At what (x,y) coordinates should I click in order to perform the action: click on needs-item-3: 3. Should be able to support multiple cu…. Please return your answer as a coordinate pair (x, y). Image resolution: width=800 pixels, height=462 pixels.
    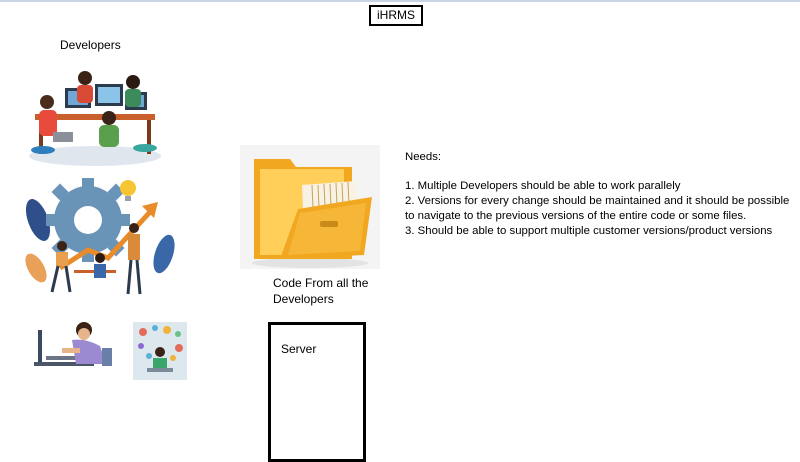
    Looking at the image, I should click on (589, 231).